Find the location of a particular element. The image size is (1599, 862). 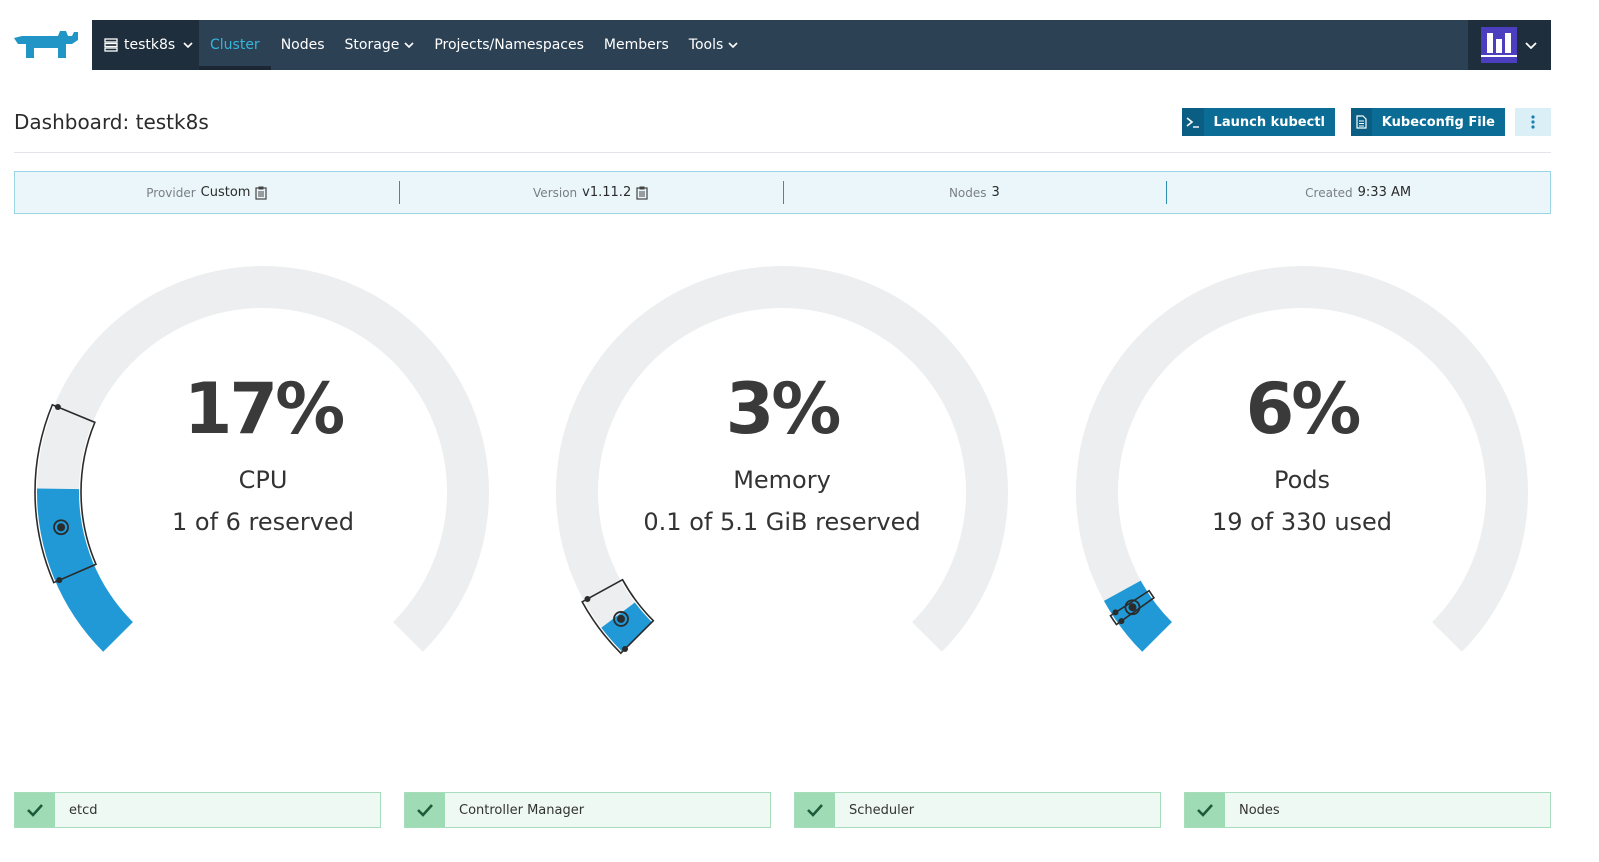

info-created-value: 9:33 AM is located at coordinates (1384, 192).